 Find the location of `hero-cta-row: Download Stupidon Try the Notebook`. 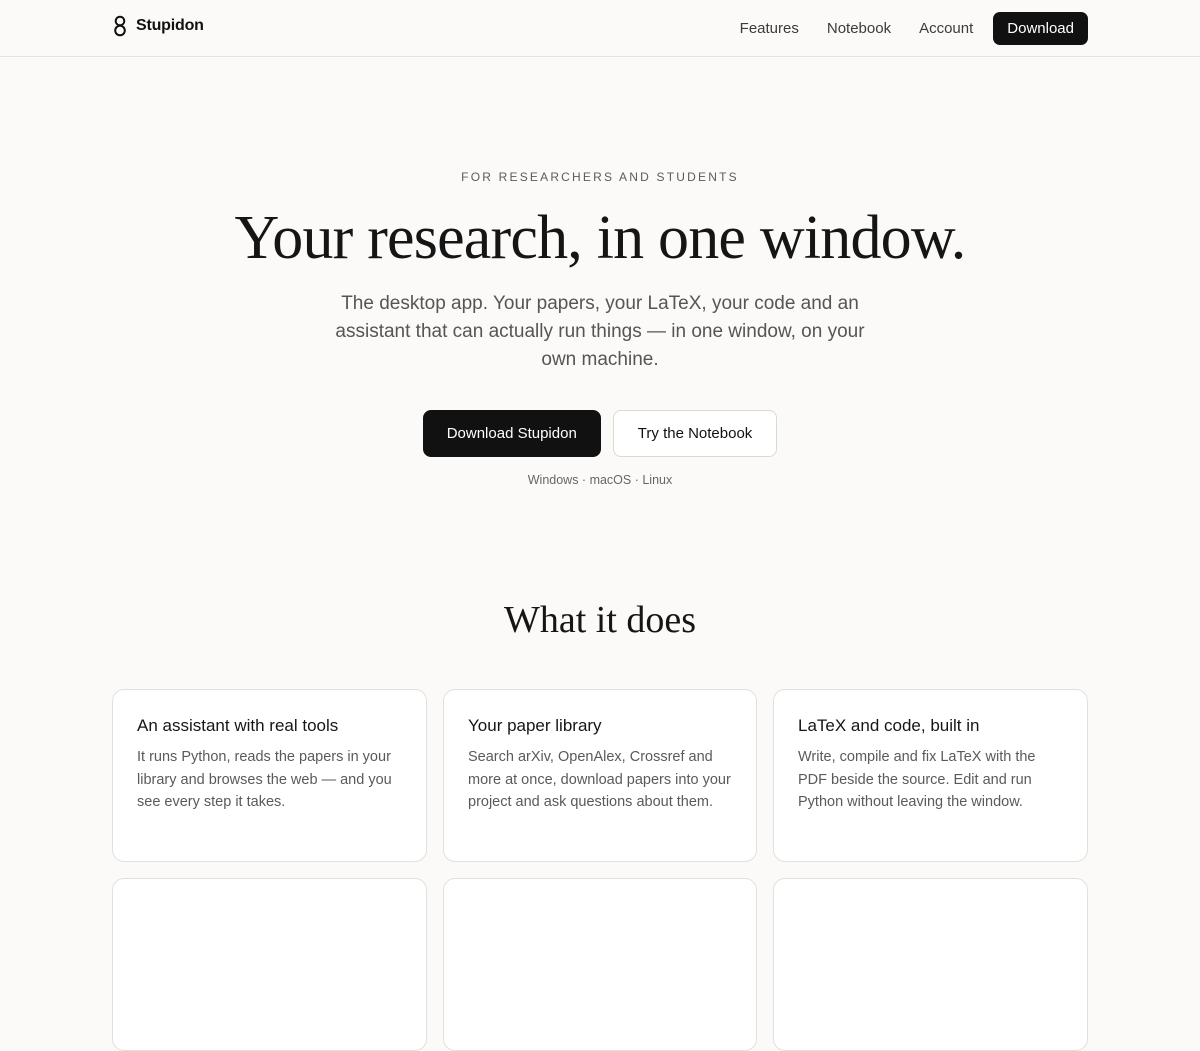

hero-cta-row: Download Stupidon Try the Notebook is located at coordinates (600, 433).